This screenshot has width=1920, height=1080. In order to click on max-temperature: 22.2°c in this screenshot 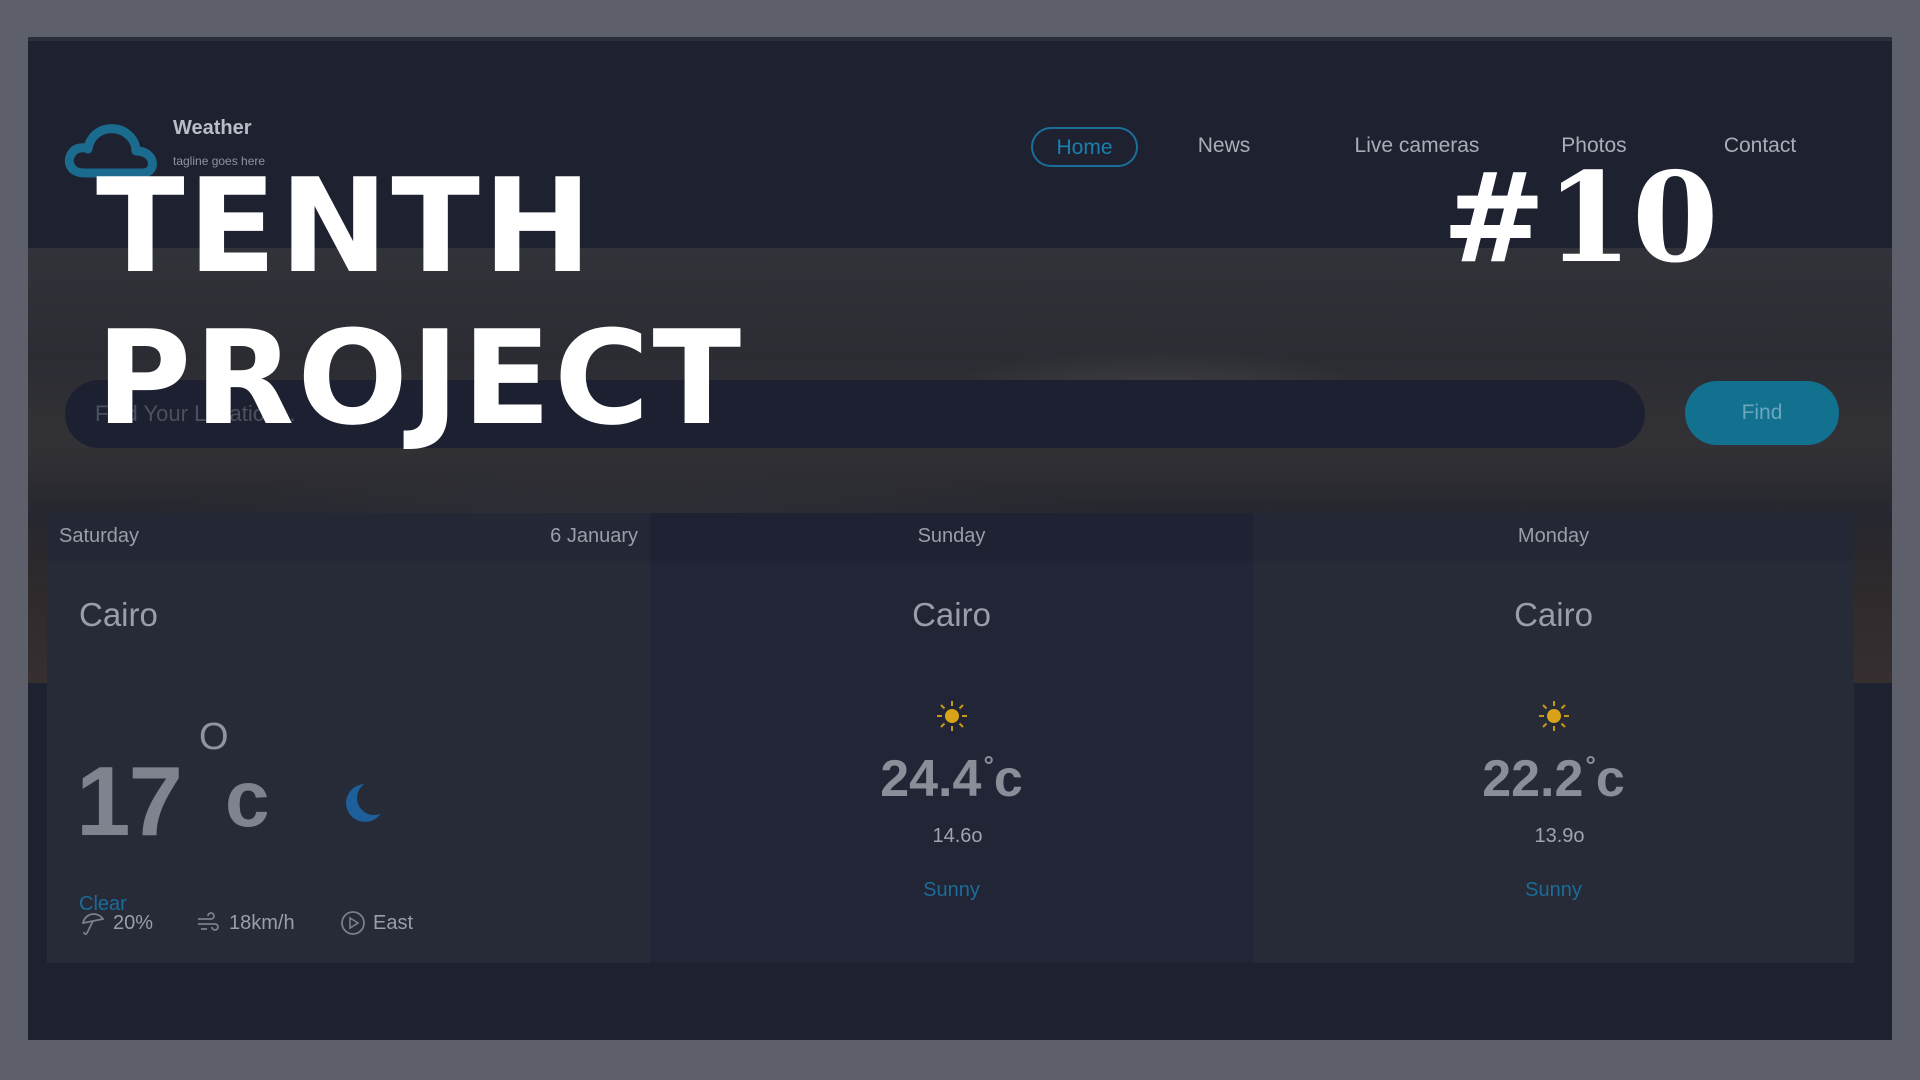, I will do `click(1553, 779)`.